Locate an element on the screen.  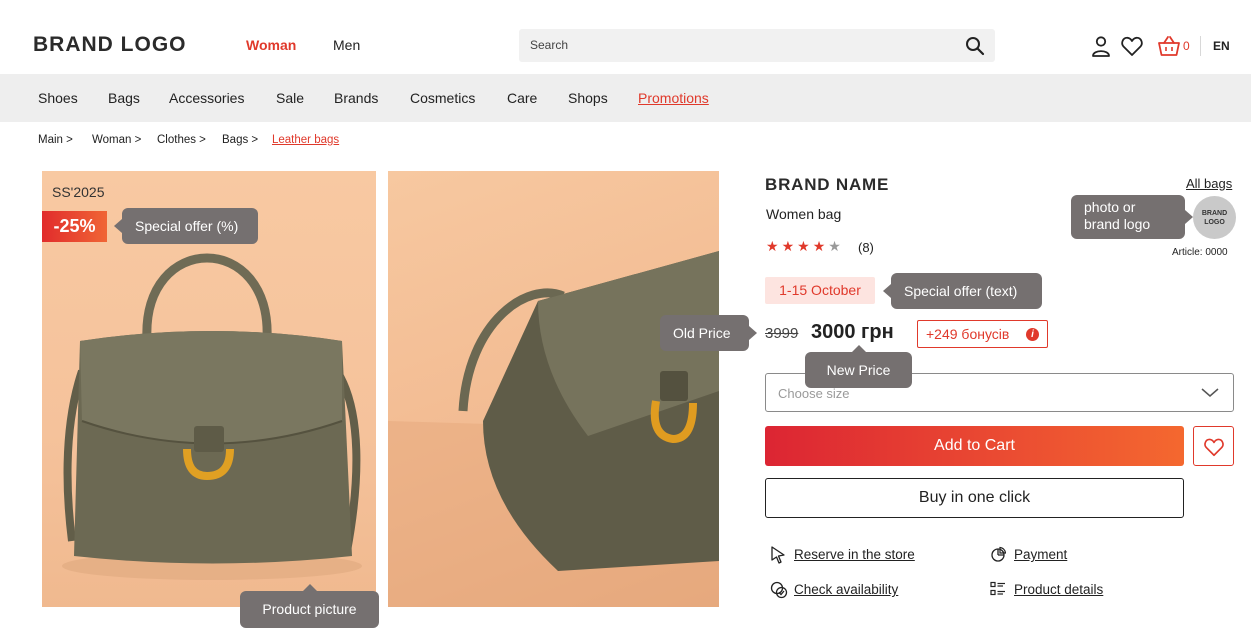
tooltip-brand-logo: photo or brand logo is located at coordinates (1132, 217).